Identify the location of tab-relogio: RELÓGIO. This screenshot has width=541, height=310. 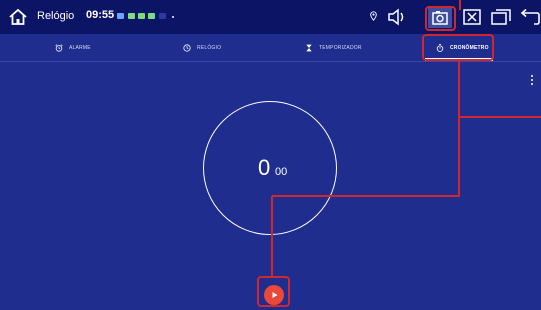
(202, 47).